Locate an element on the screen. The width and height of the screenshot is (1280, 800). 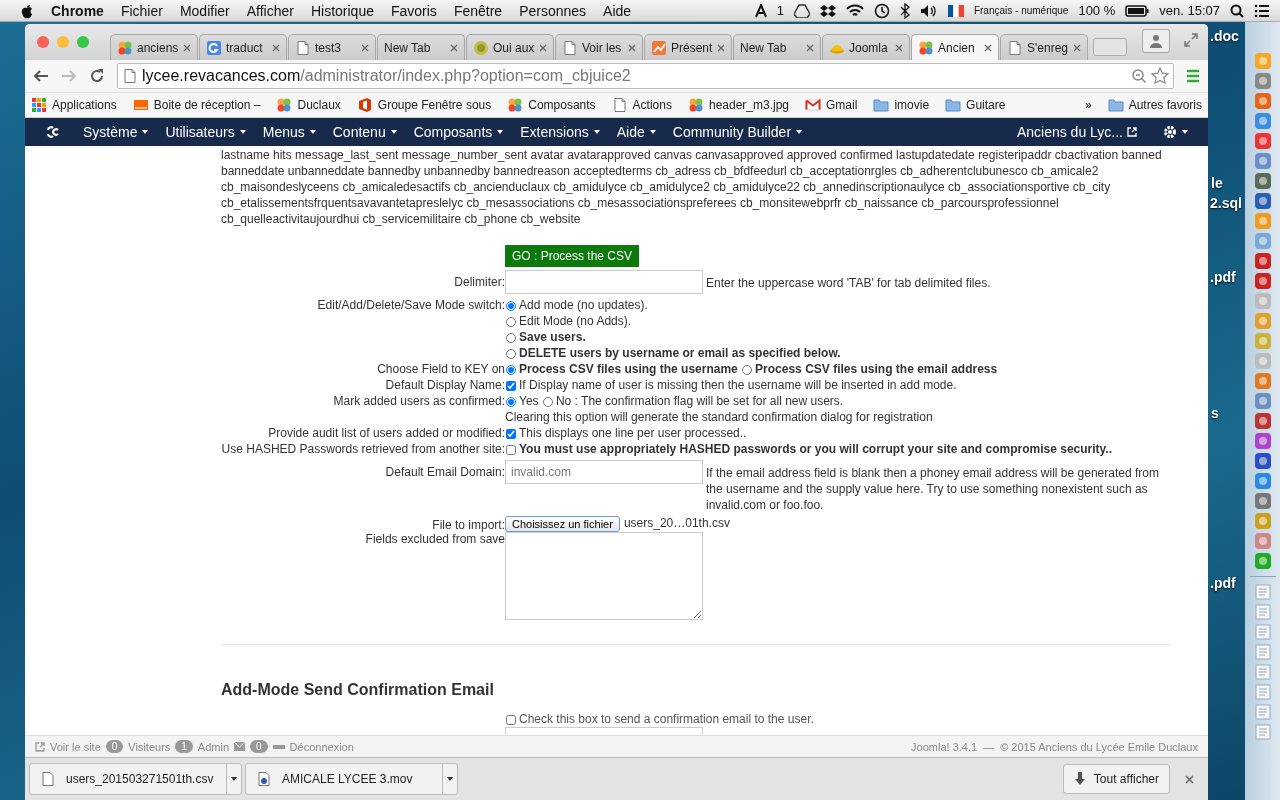
browser-tab: Voir les is located at coordinates (599, 47).